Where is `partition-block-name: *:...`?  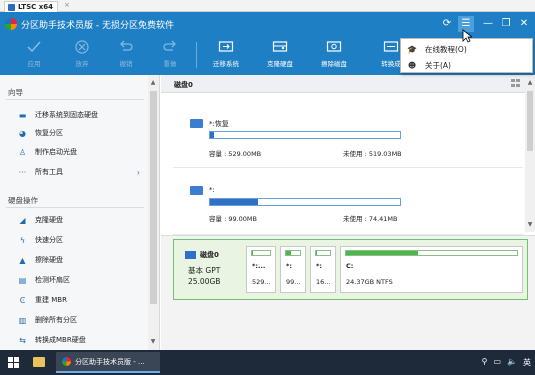
partition-block-name: *:... is located at coordinates (259, 266).